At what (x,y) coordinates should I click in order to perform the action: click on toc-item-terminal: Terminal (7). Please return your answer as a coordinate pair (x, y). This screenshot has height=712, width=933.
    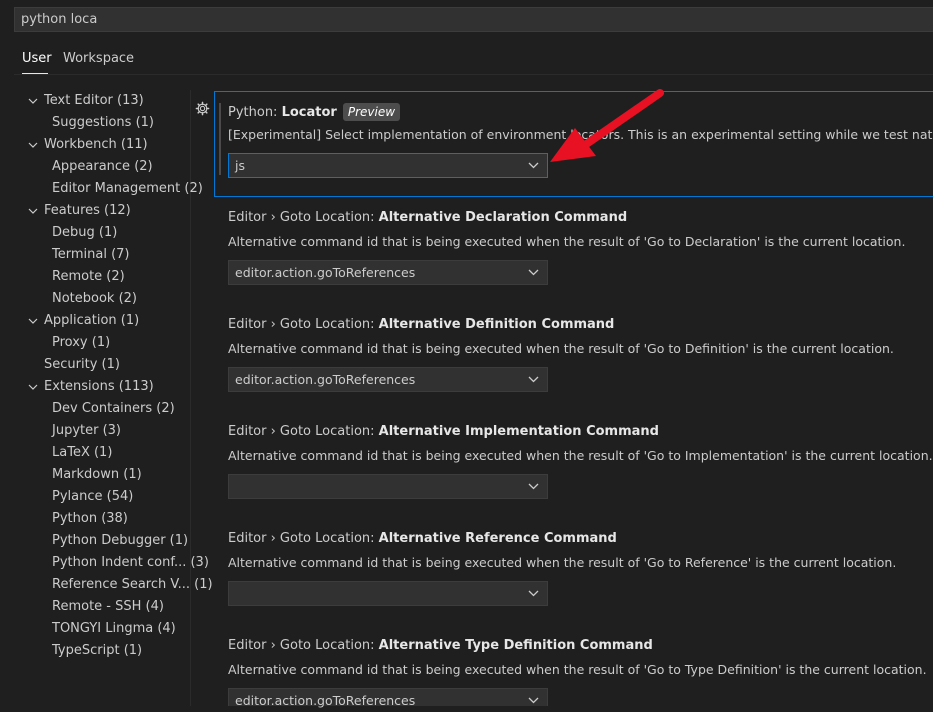
    Looking at the image, I should click on (91, 255).